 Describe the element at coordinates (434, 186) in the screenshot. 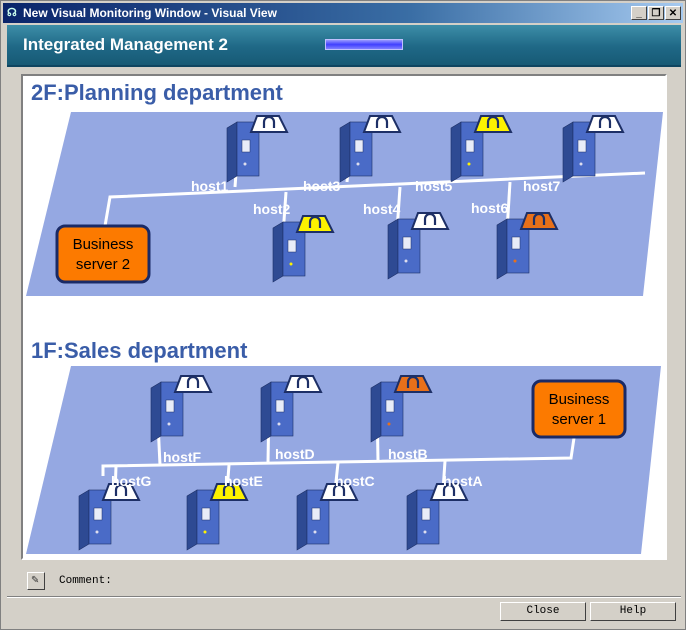

I see `host-label: host5` at that location.